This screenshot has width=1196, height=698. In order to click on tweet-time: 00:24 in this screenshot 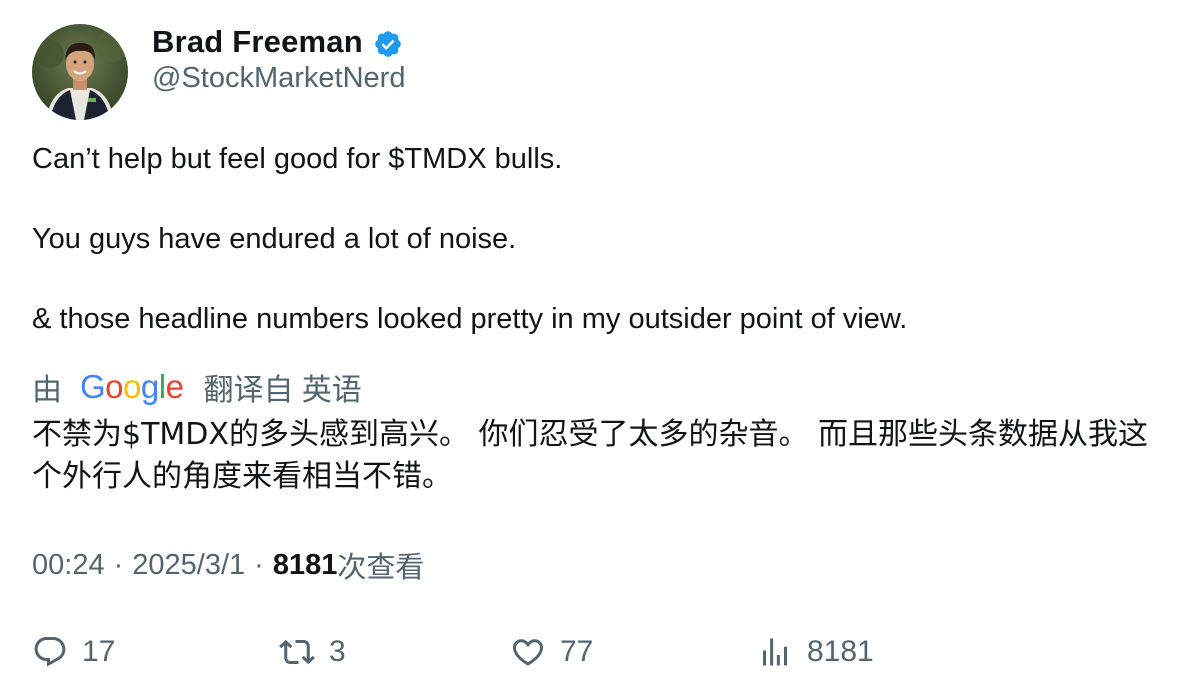, I will do `click(68, 565)`.